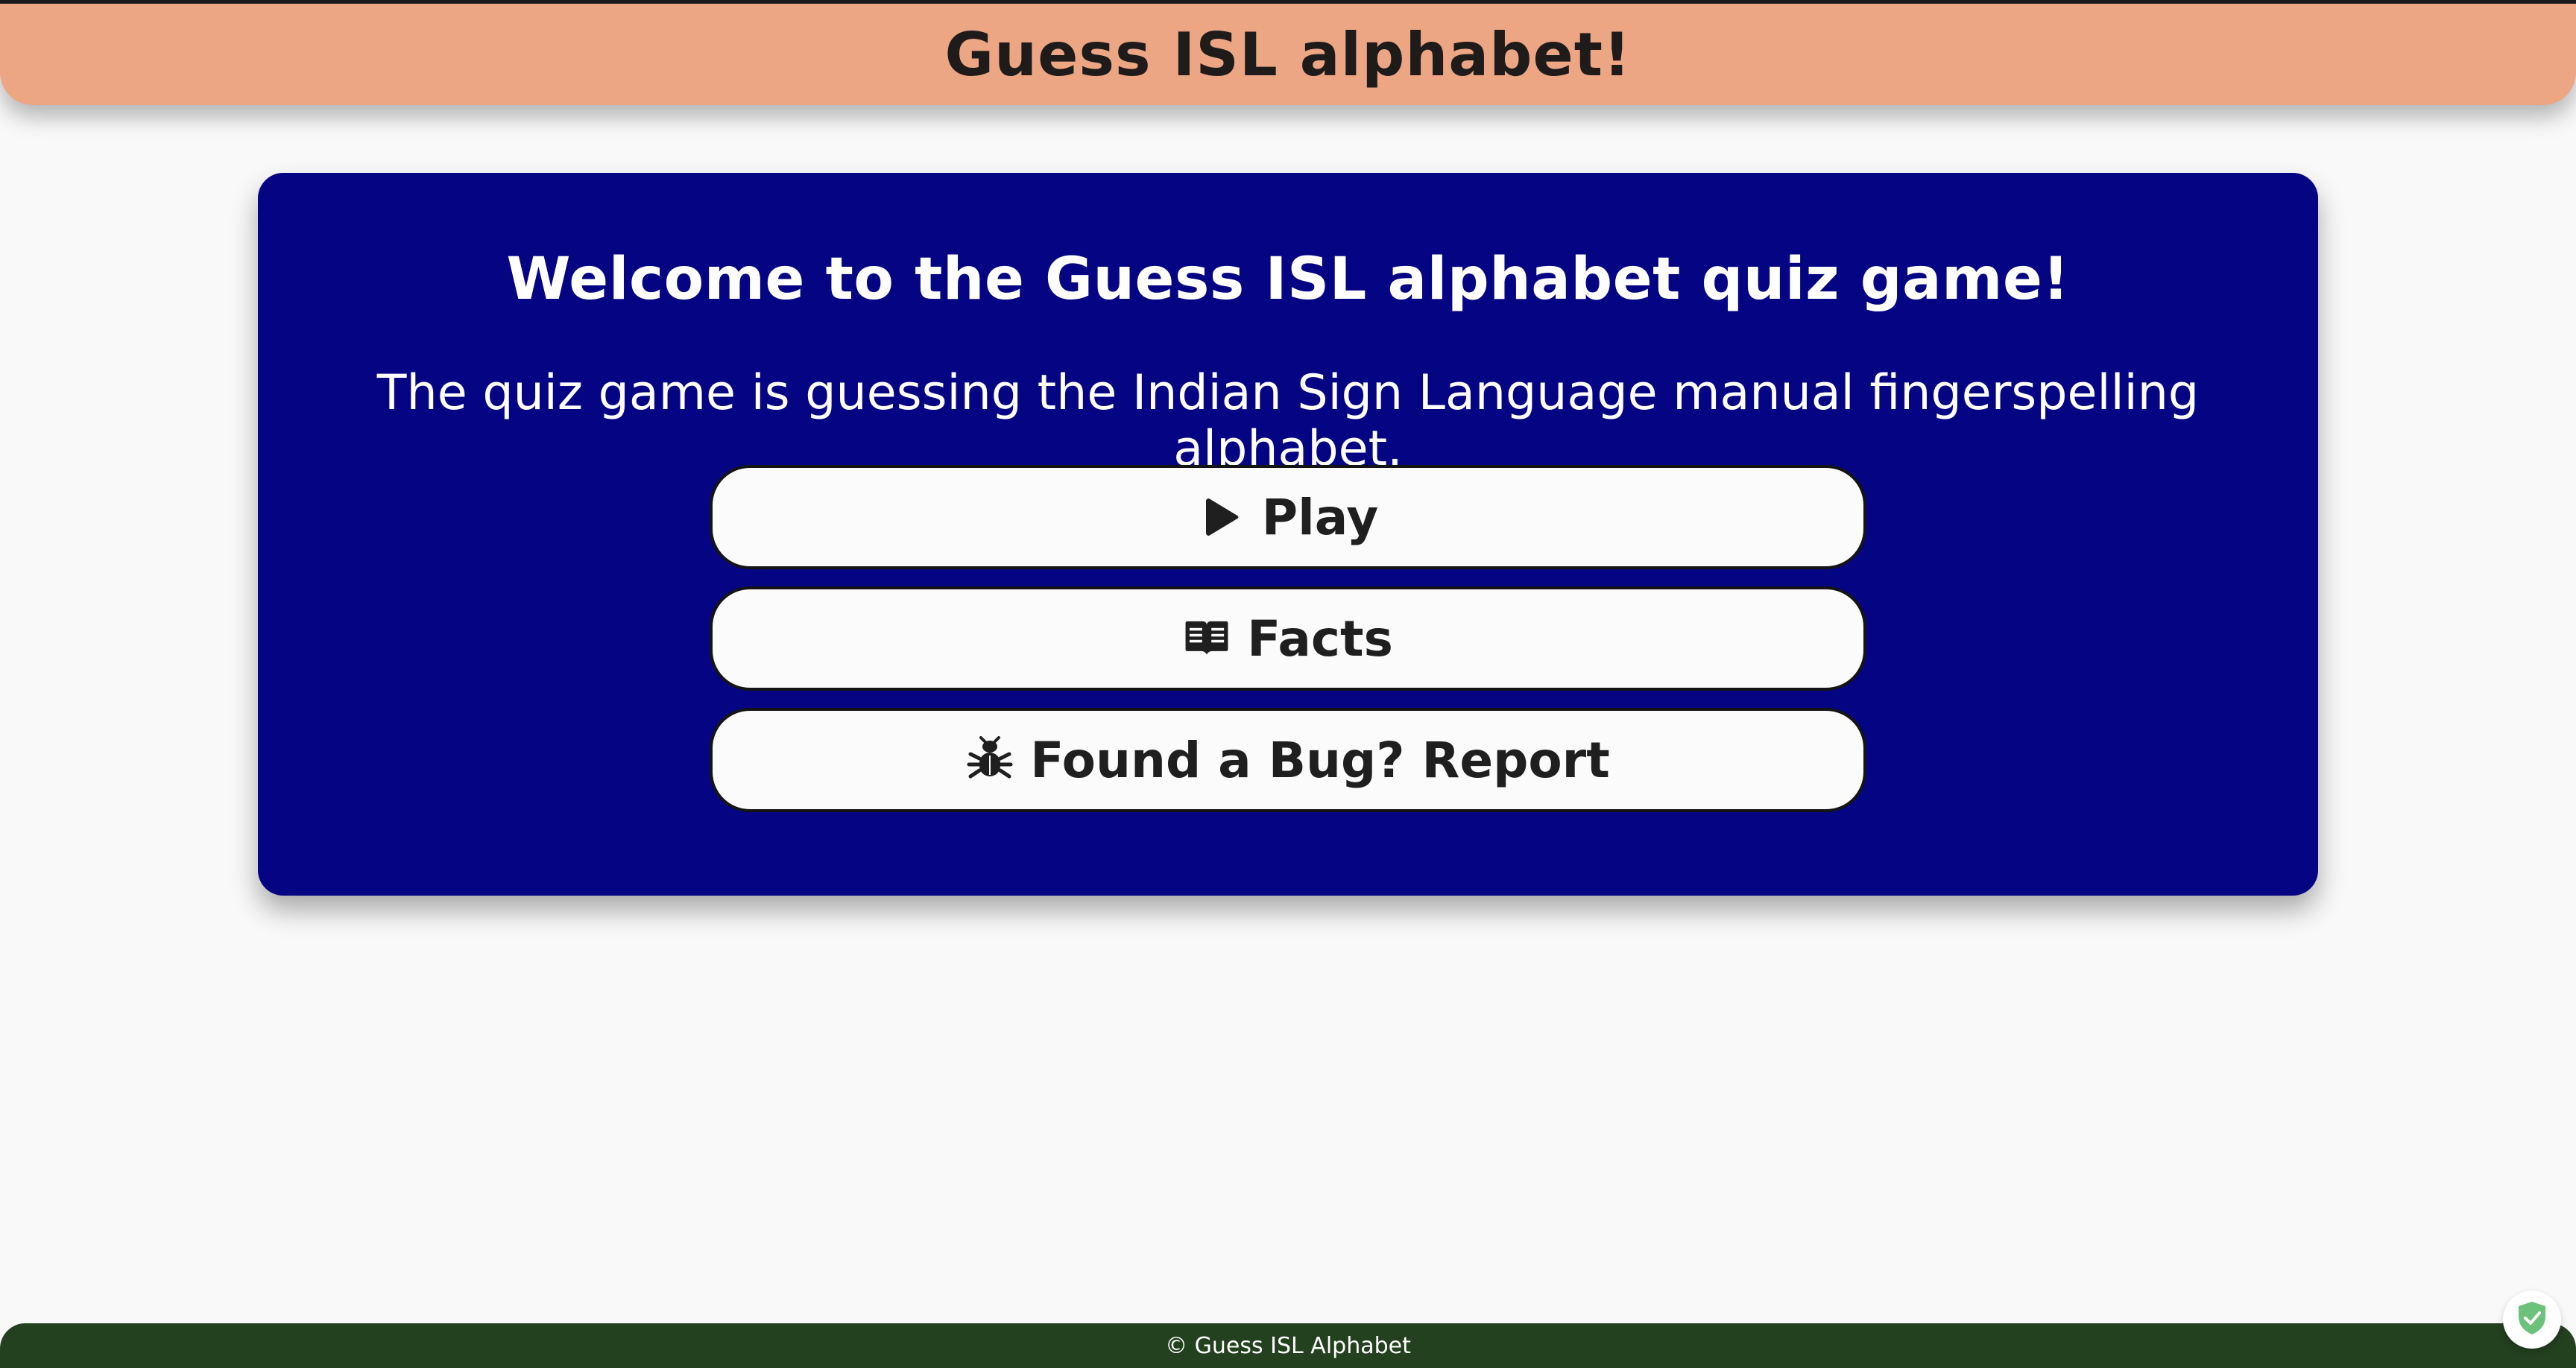 This screenshot has width=2576, height=1368. What do you see at coordinates (1320, 517) in the screenshot?
I see `play-button-label: Play` at bounding box center [1320, 517].